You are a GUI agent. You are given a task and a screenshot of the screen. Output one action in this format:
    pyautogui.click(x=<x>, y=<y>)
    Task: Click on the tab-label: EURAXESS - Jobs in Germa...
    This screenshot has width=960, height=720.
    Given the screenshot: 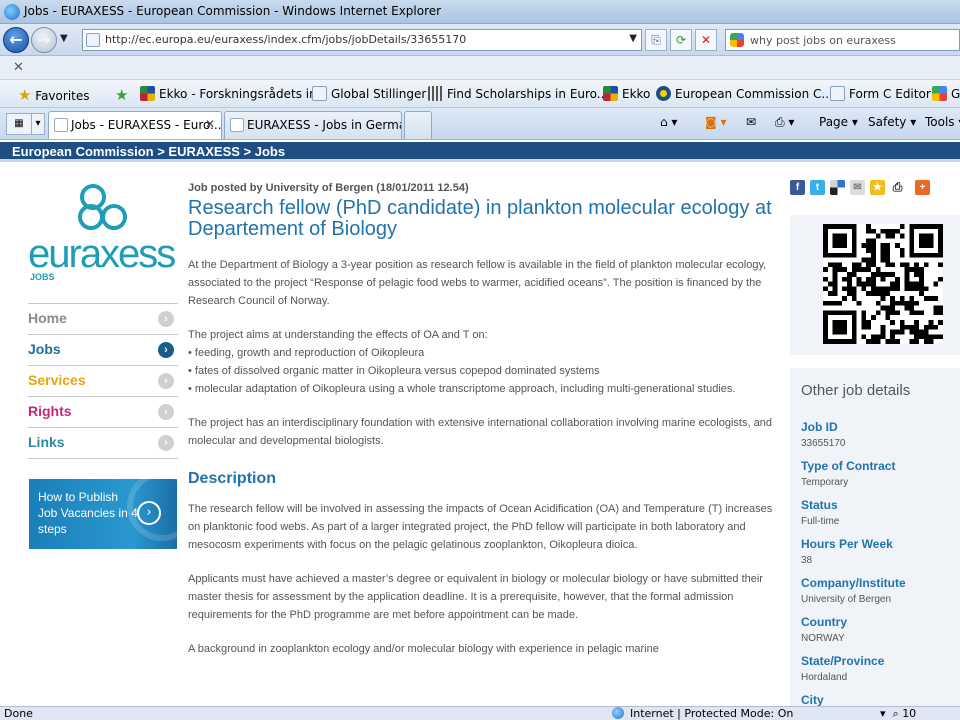 What is the action you would take?
    pyautogui.click(x=324, y=125)
    